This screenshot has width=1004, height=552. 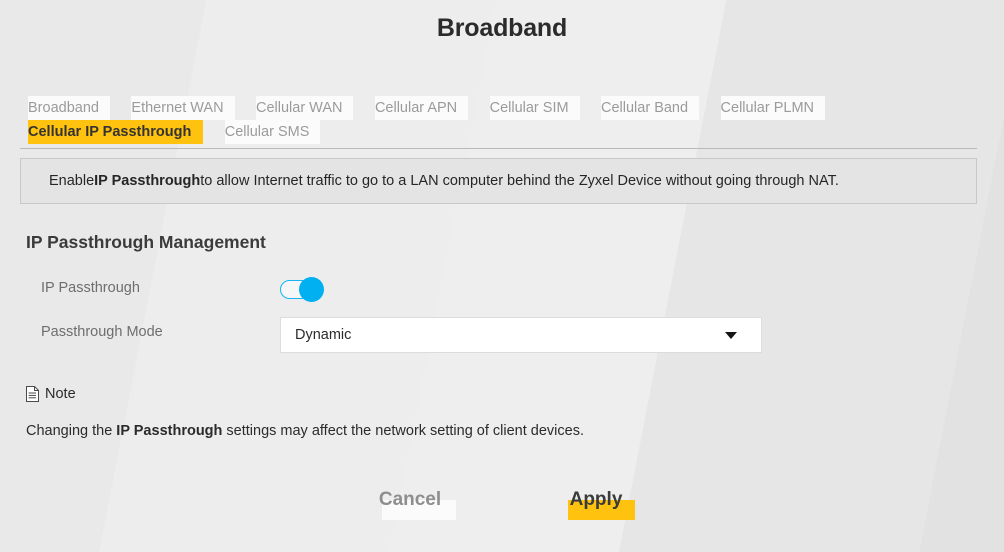 I want to click on tab-bar-divider, so click(x=498, y=148).